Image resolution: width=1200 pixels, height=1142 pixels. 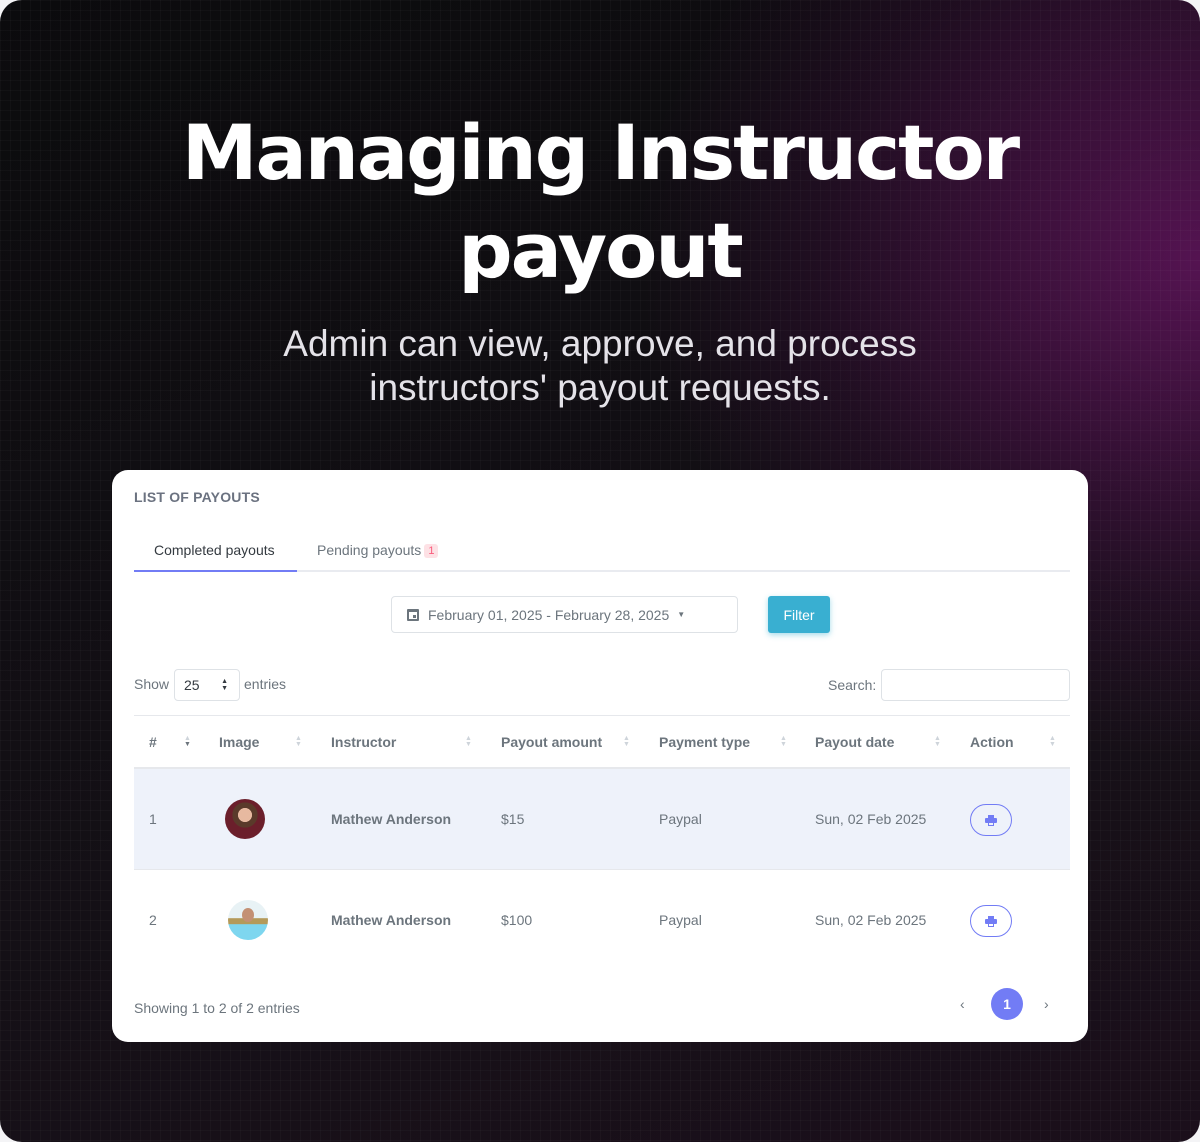 I want to click on column-header-payment-type: Payment type, so click(x=704, y=742).